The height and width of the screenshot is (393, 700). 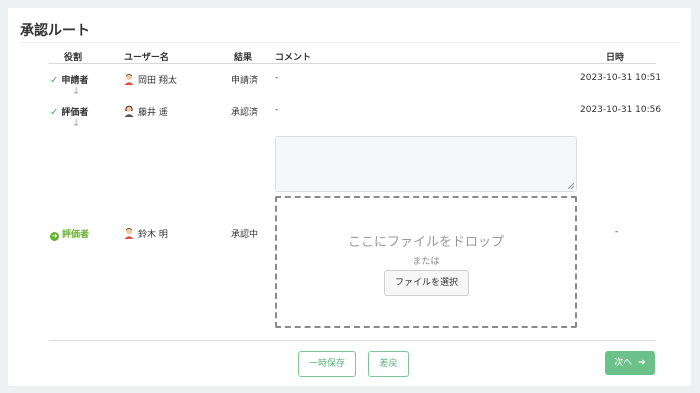 I want to click on row-datetime: 2023-10-31 10:56, so click(x=621, y=110).